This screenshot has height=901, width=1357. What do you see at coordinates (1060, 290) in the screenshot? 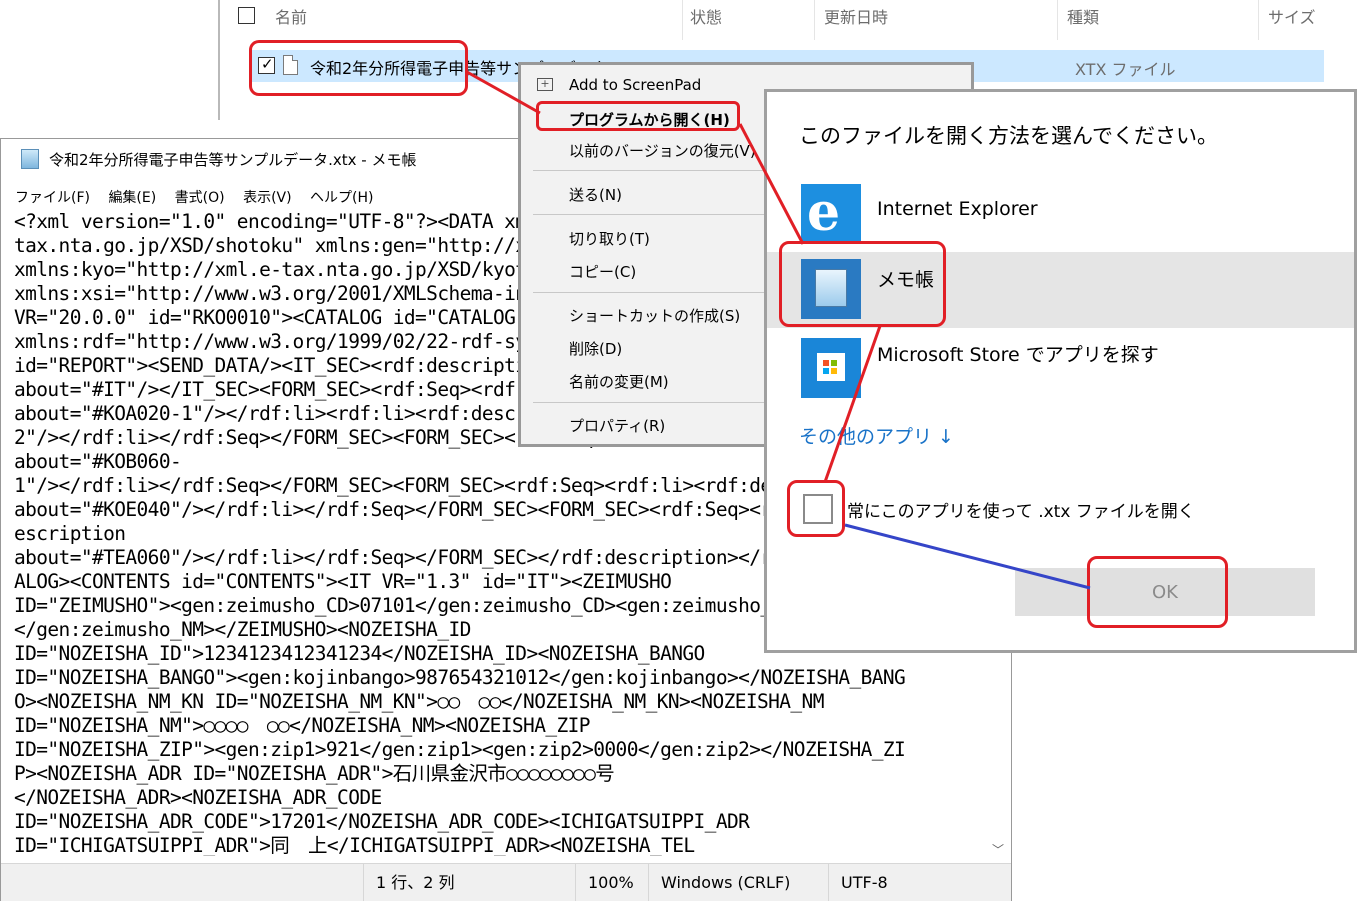
I see `app-option-notepad: メモ帳` at bounding box center [1060, 290].